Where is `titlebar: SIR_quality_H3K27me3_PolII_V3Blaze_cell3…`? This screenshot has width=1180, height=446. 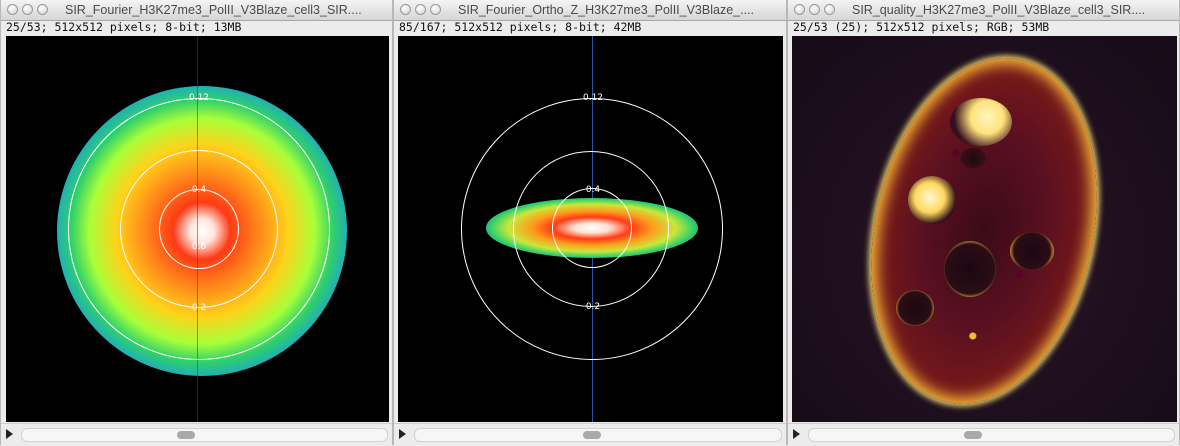 titlebar: SIR_quality_H3K27me3_PolII_V3Blaze_cell3… is located at coordinates (983, 10).